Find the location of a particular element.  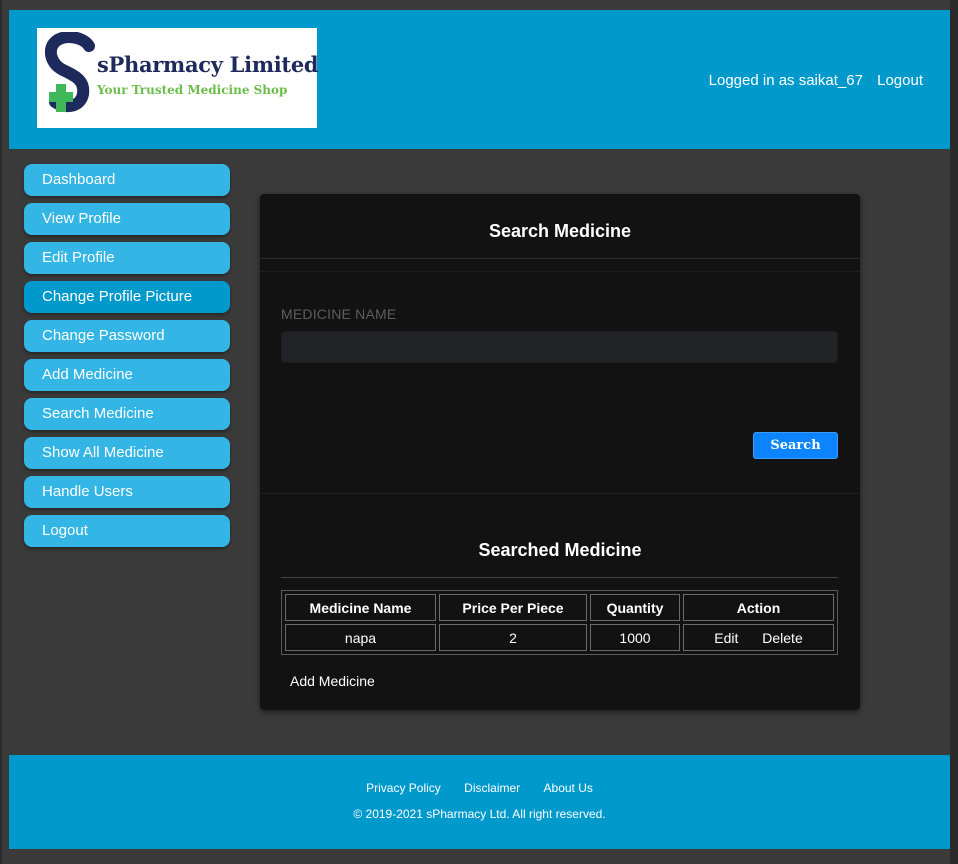

sidebar-item-view-profile: View Profile is located at coordinates (127, 219).